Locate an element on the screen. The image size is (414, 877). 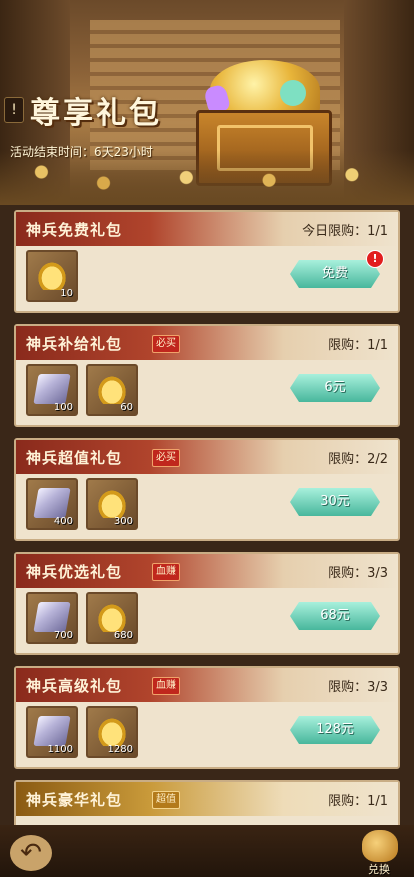
buy-button: 6元 is located at coordinates (335, 388).